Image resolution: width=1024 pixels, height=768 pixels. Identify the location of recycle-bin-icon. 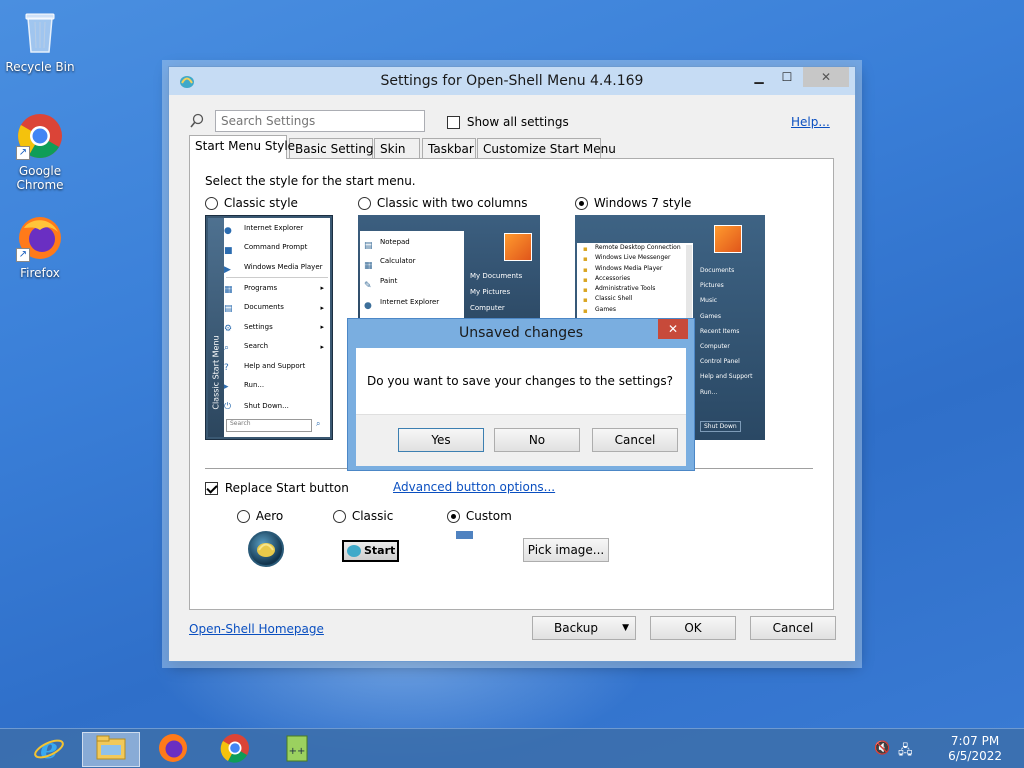
(40, 32).